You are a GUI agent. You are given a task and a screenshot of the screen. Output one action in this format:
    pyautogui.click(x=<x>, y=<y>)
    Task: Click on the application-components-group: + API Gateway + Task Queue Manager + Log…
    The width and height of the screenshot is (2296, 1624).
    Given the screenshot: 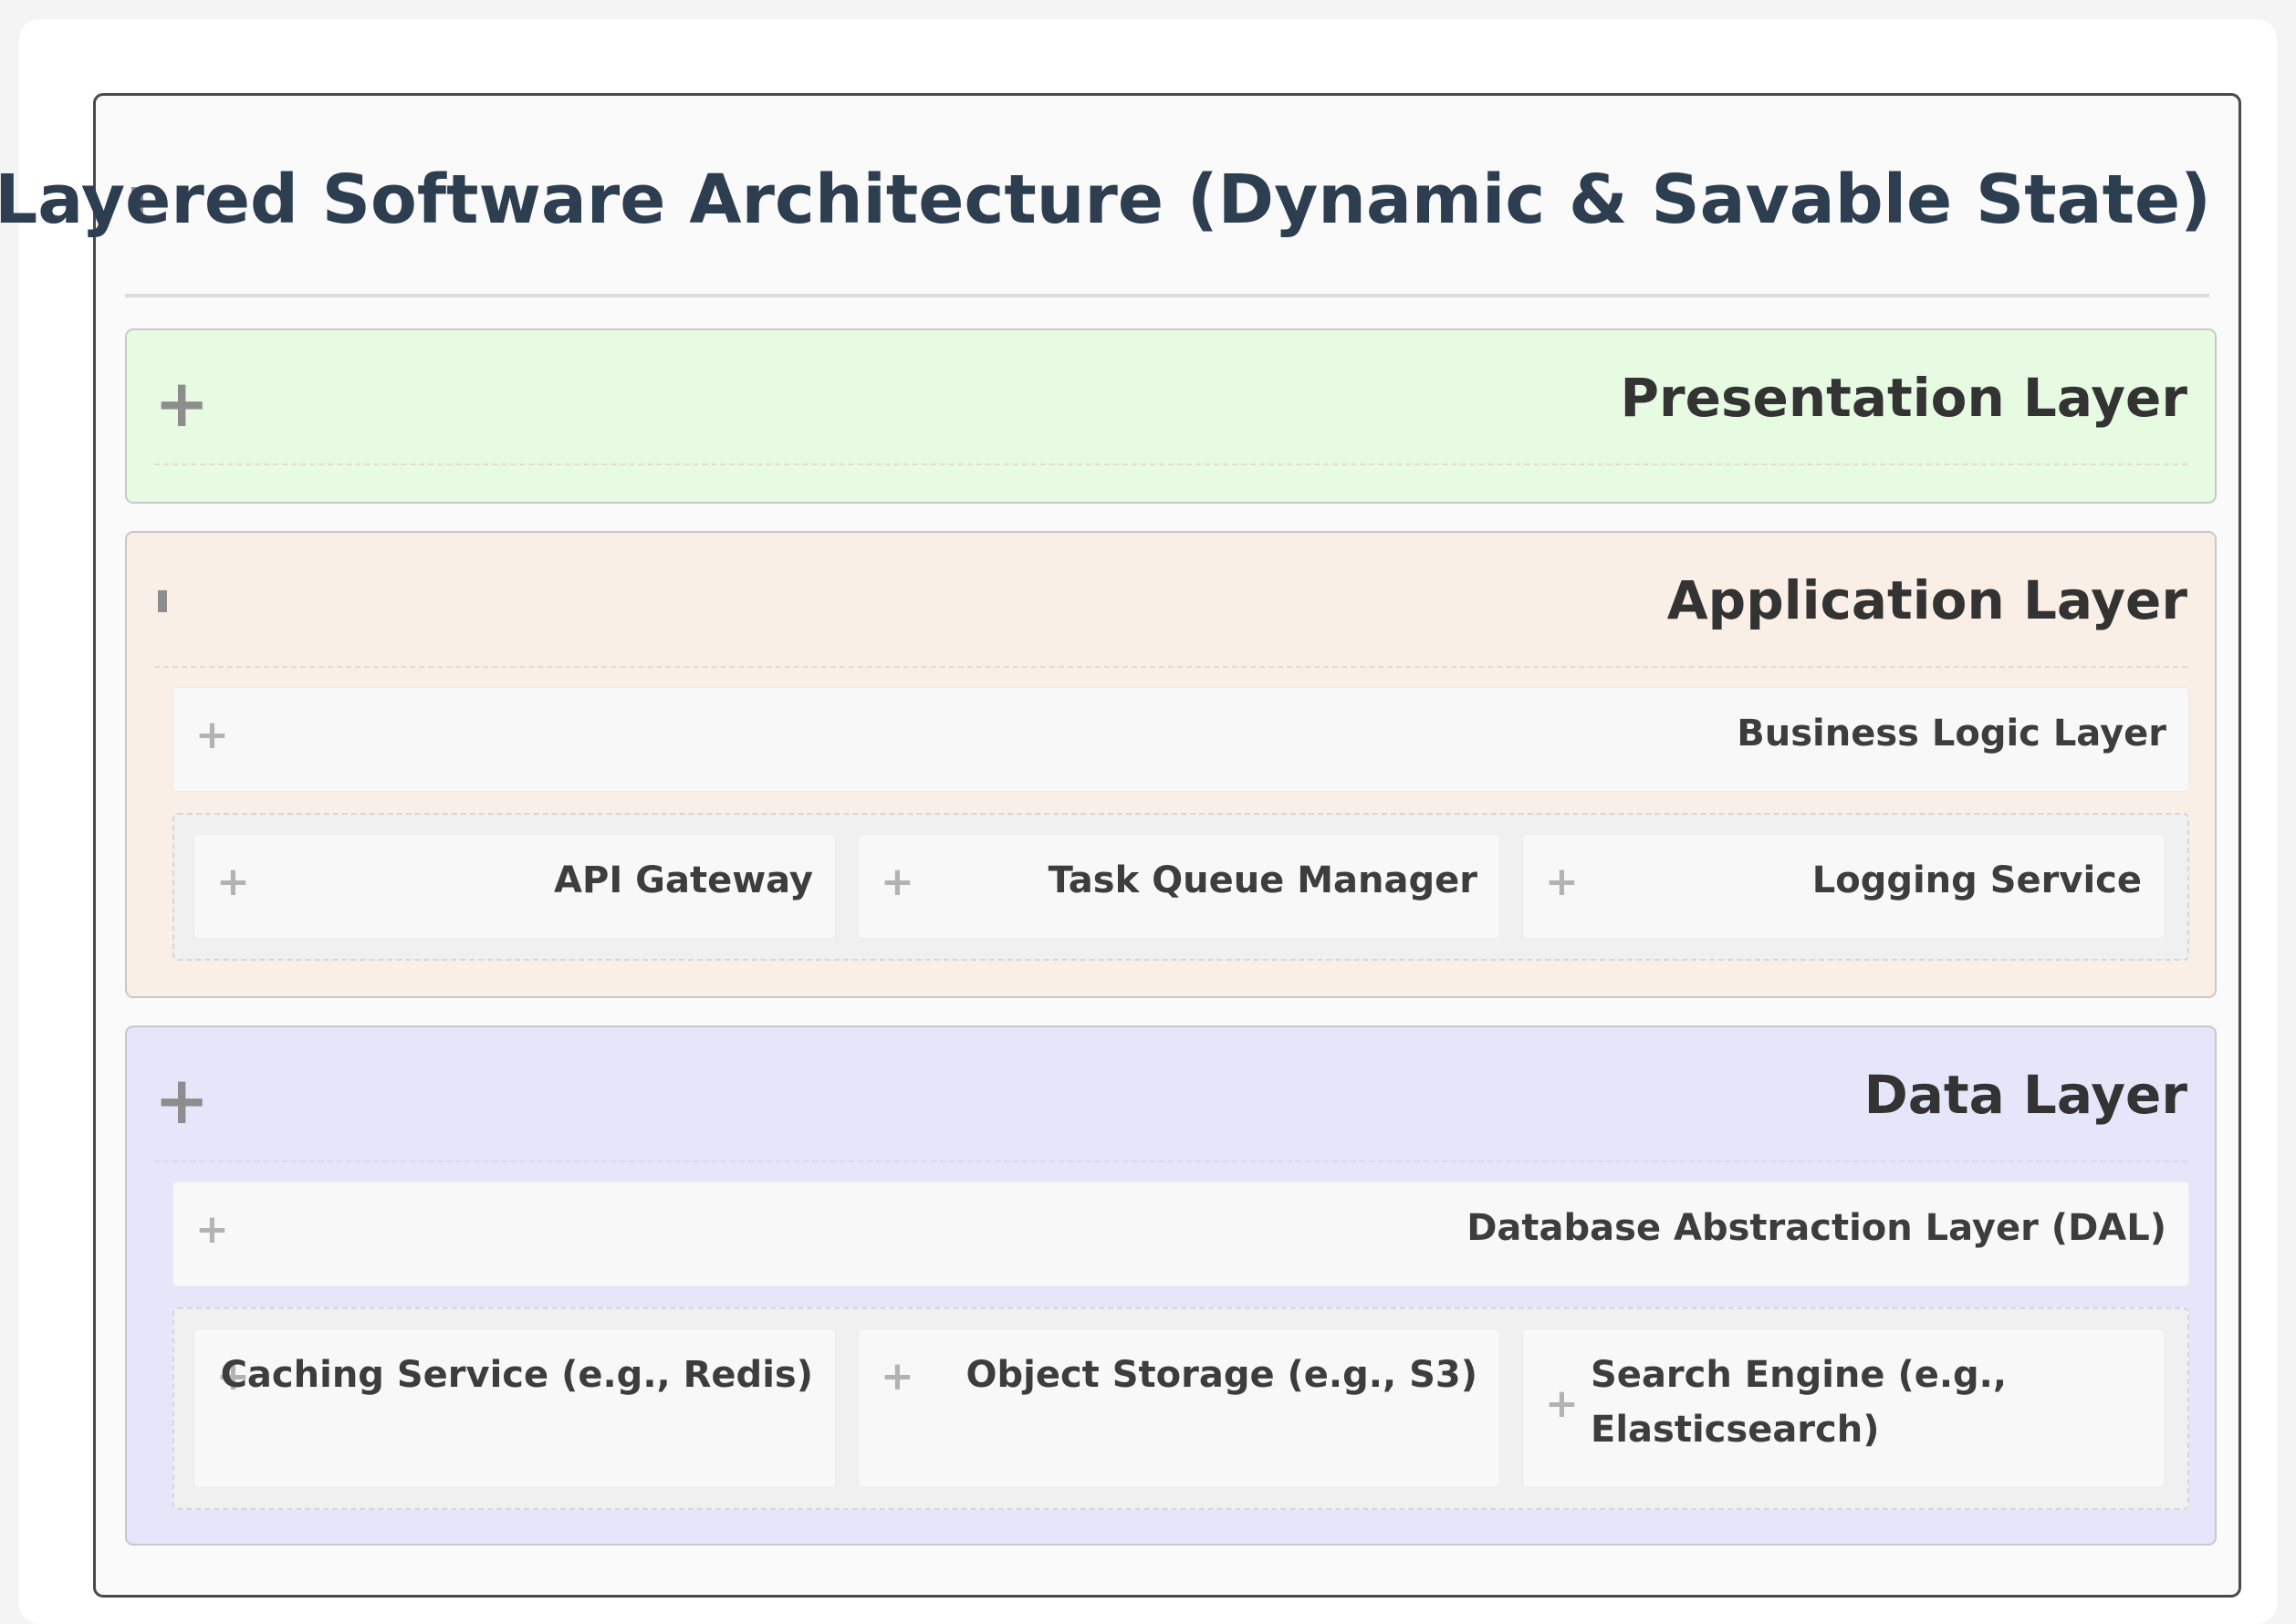 What is the action you would take?
    pyautogui.click(x=1180, y=887)
    